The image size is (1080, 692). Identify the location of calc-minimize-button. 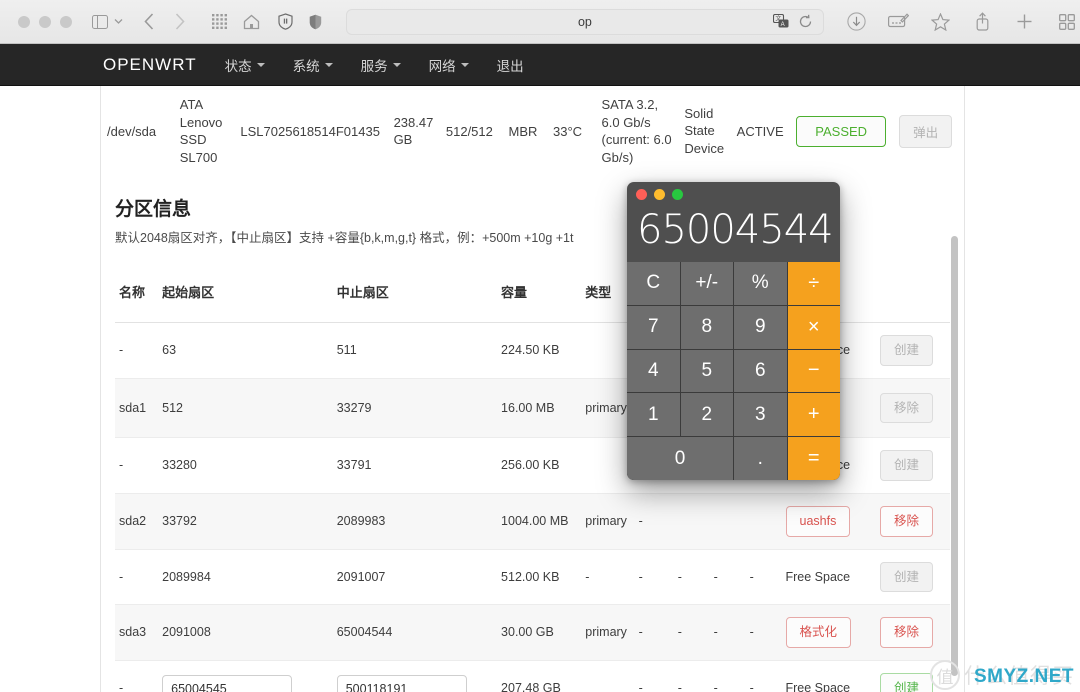
(659, 194).